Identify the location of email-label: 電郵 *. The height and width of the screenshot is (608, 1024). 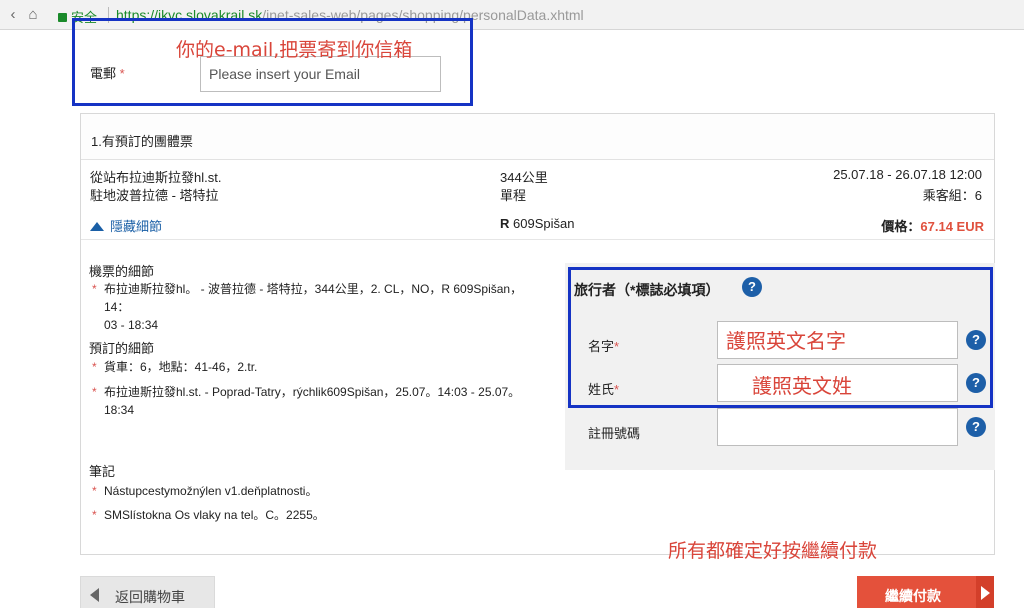
(107, 73).